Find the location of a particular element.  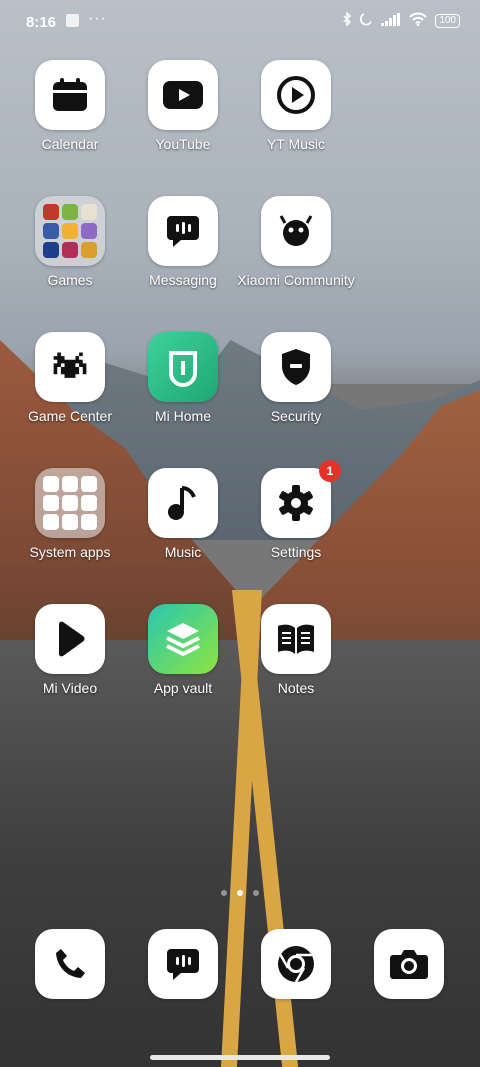

dock-camera is located at coordinates (409, 964).